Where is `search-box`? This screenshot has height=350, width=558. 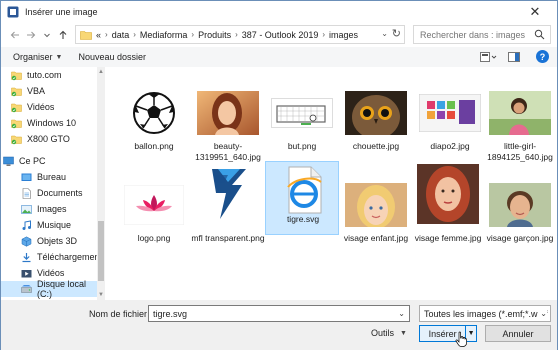 search-box is located at coordinates (482, 34).